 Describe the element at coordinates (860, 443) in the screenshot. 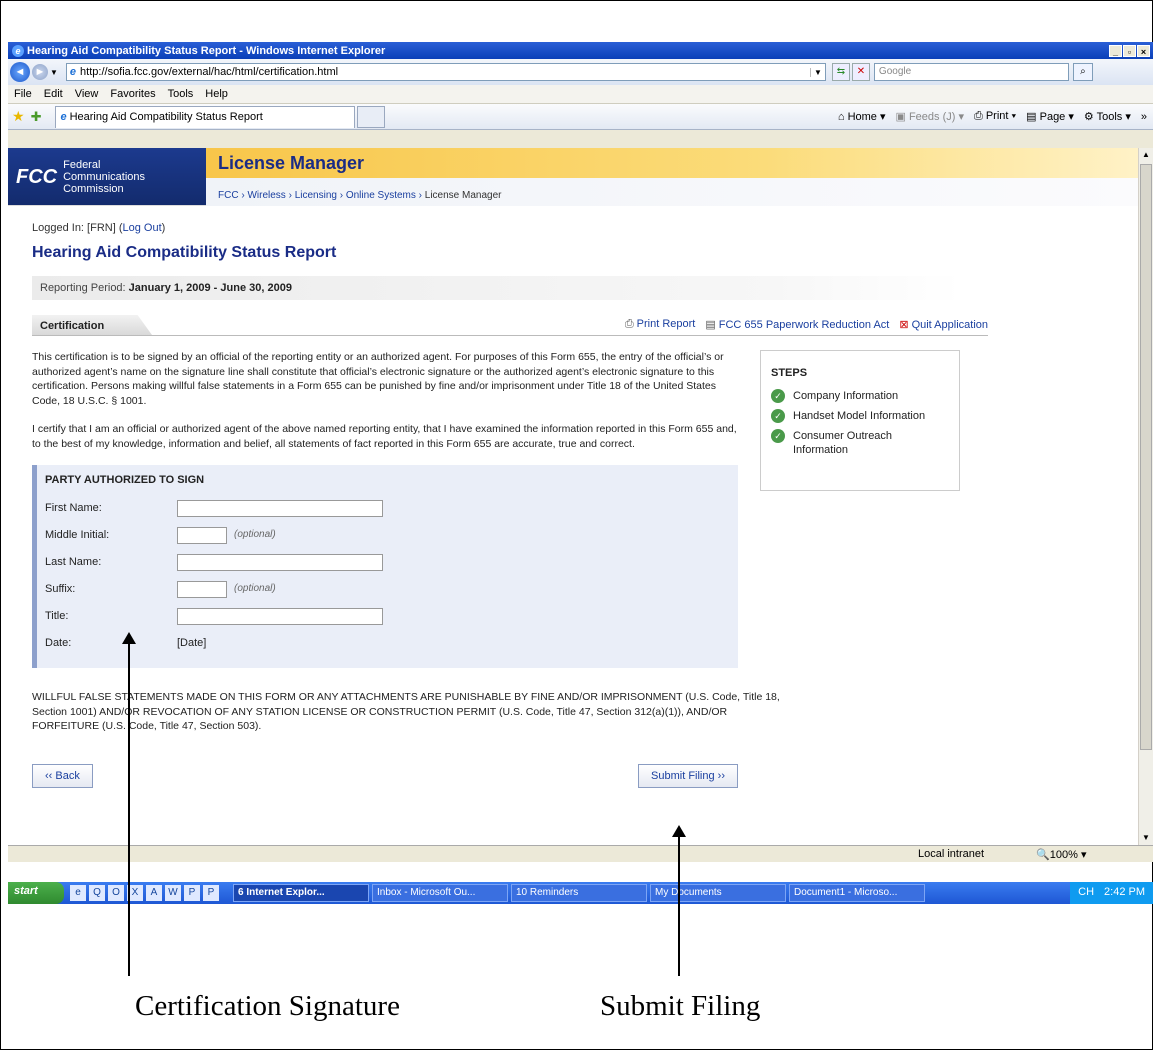

I see `step-consumer-outreach-information: ✓ Consumer Outreach Information` at that location.